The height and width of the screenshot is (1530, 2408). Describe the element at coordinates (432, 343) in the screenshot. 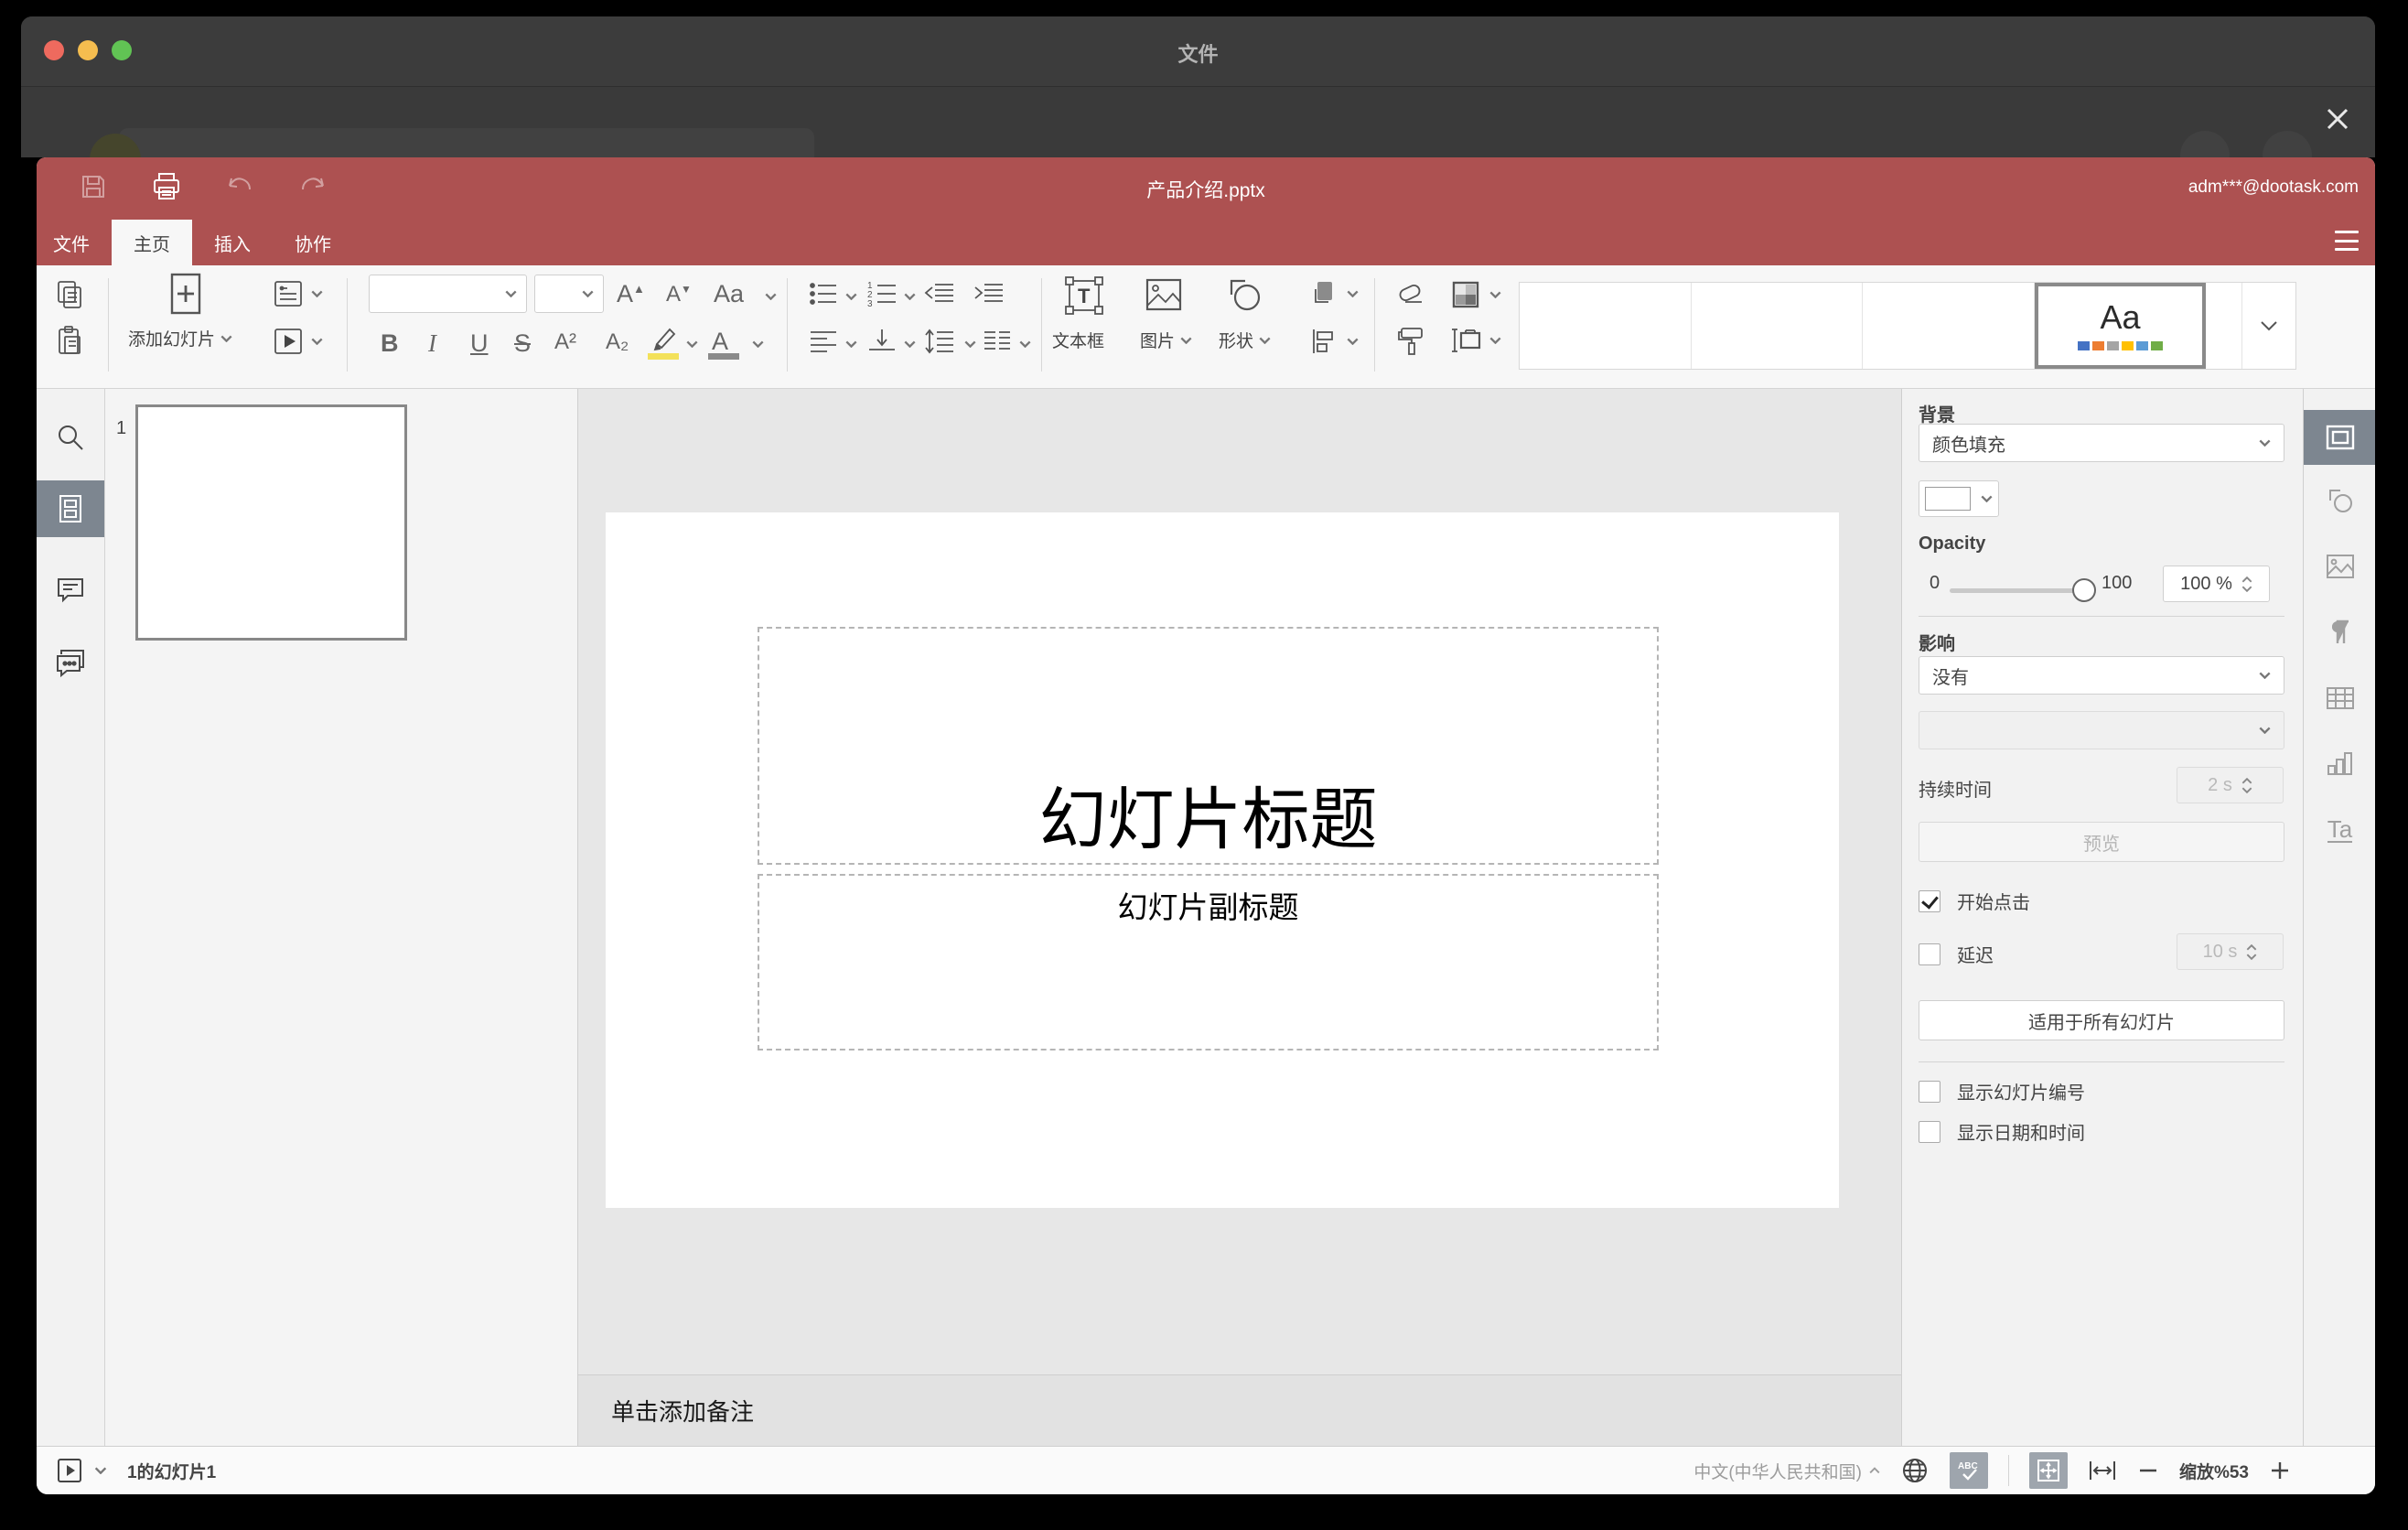

I see `italic-button: I` at that location.